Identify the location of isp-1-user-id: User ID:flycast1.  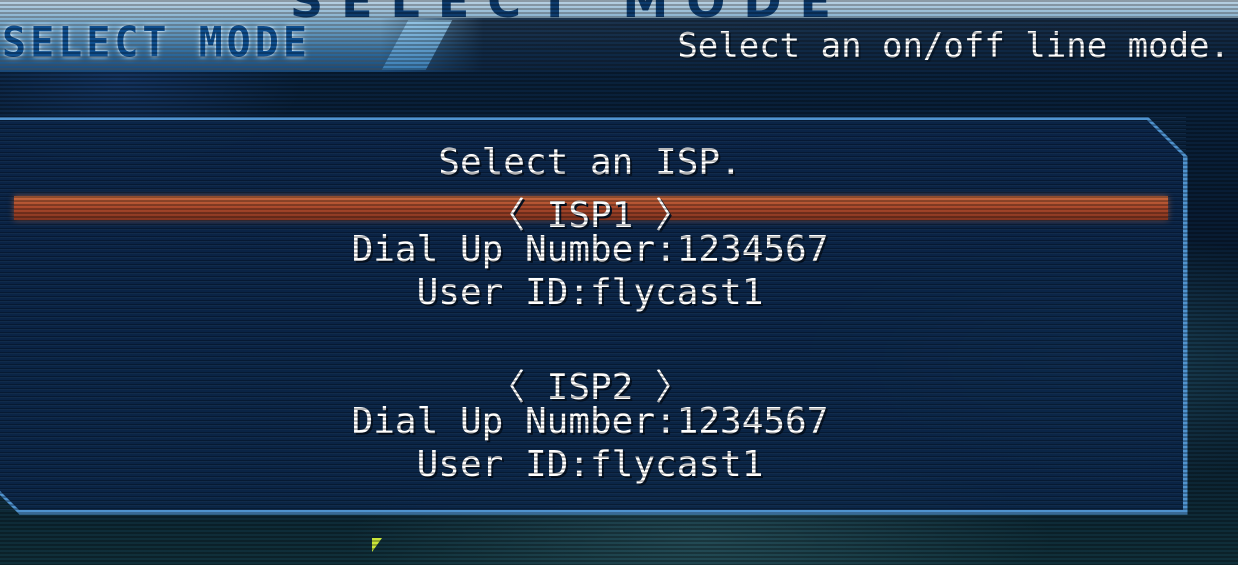
(590, 292).